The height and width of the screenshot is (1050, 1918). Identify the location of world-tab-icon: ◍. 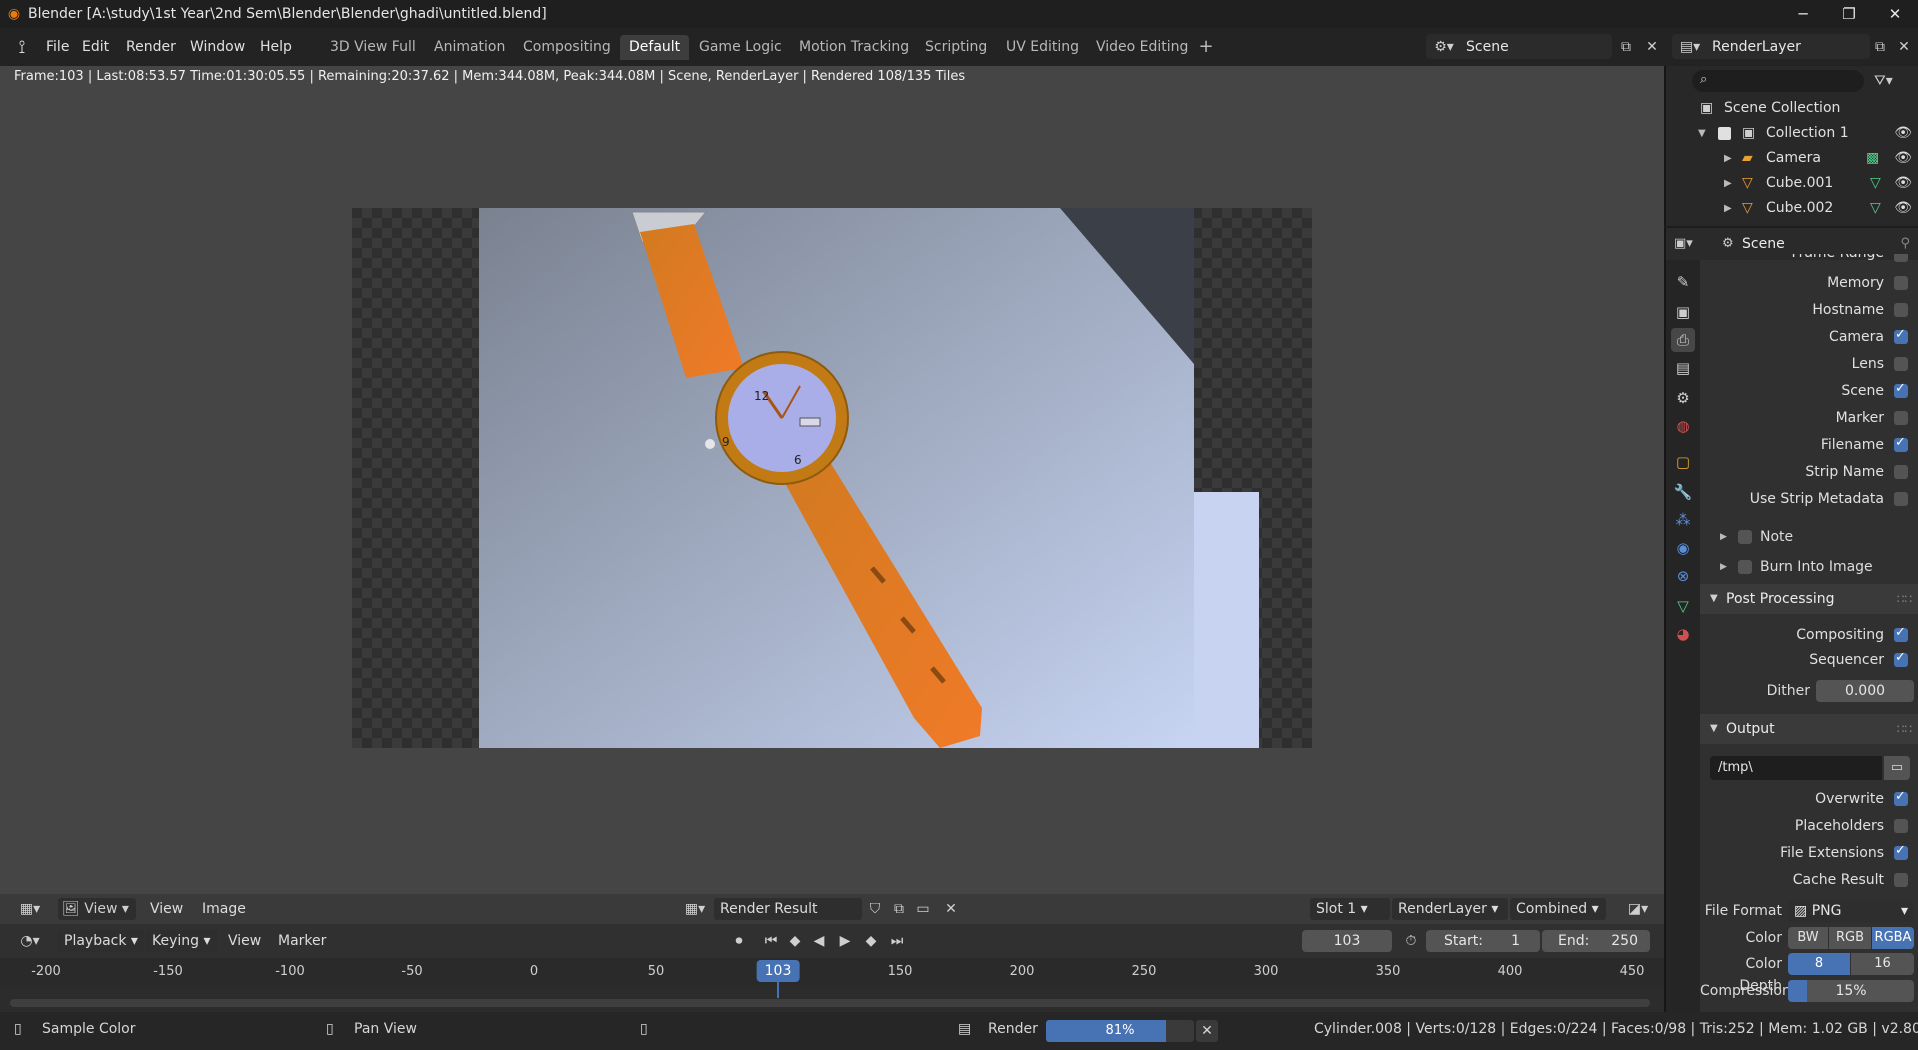
(1683, 426).